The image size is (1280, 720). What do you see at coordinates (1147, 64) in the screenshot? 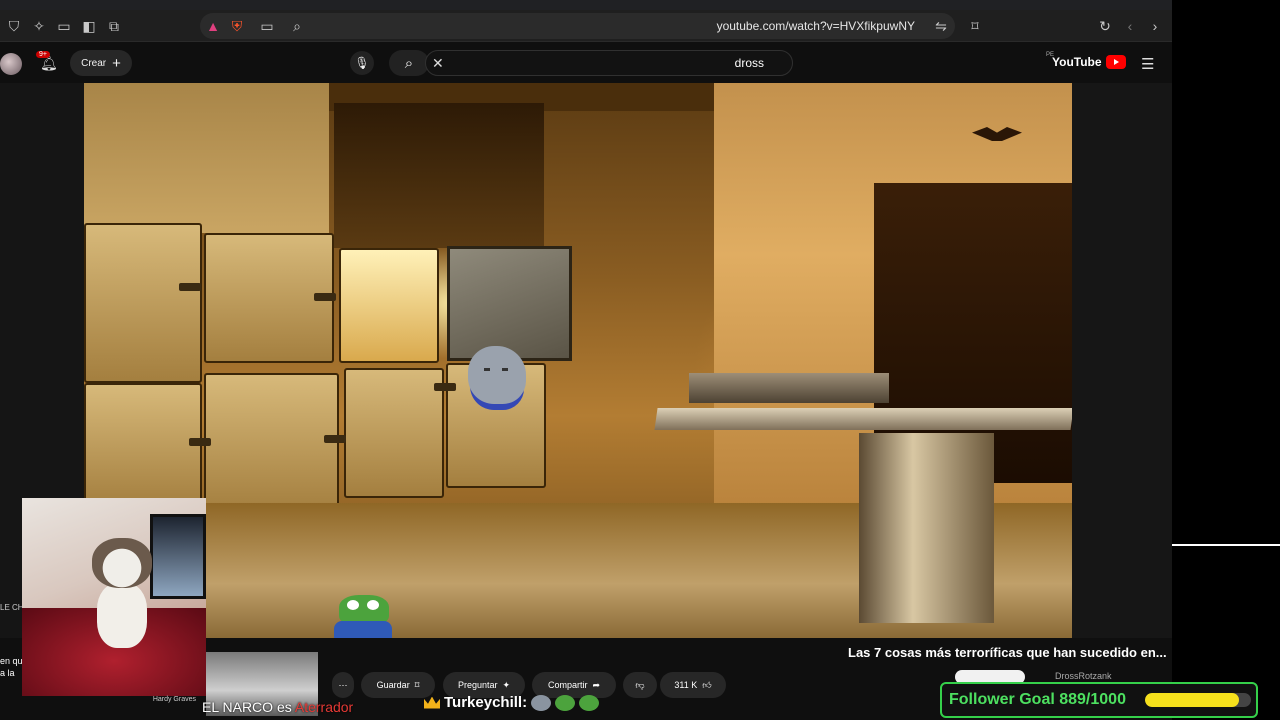
I see `hamburger-menu-icon: ☰` at bounding box center [1147, 64].